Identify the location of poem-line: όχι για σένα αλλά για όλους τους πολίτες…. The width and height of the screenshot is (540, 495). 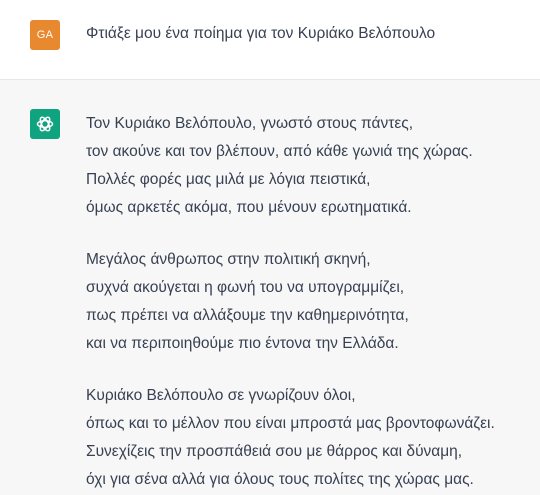
(280, 479).